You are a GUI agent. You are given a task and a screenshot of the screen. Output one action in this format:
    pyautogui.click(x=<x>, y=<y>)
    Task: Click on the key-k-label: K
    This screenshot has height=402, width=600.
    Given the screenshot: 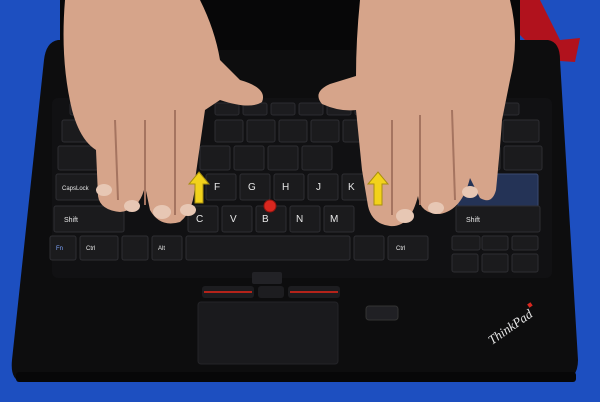 What is the action you would take?
    pyautogui.click(x=351, y=187)
    